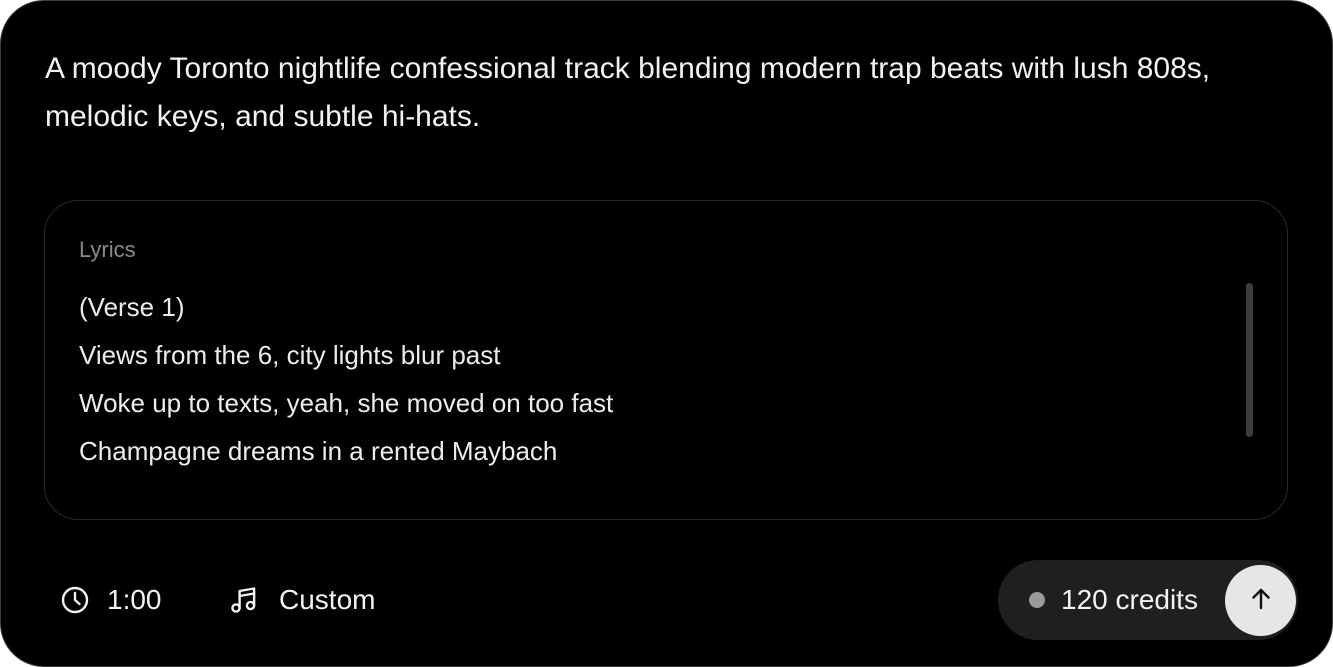 The image size is (1333, 667). I want to click on duration-button: 1:00, so click(111, 600).